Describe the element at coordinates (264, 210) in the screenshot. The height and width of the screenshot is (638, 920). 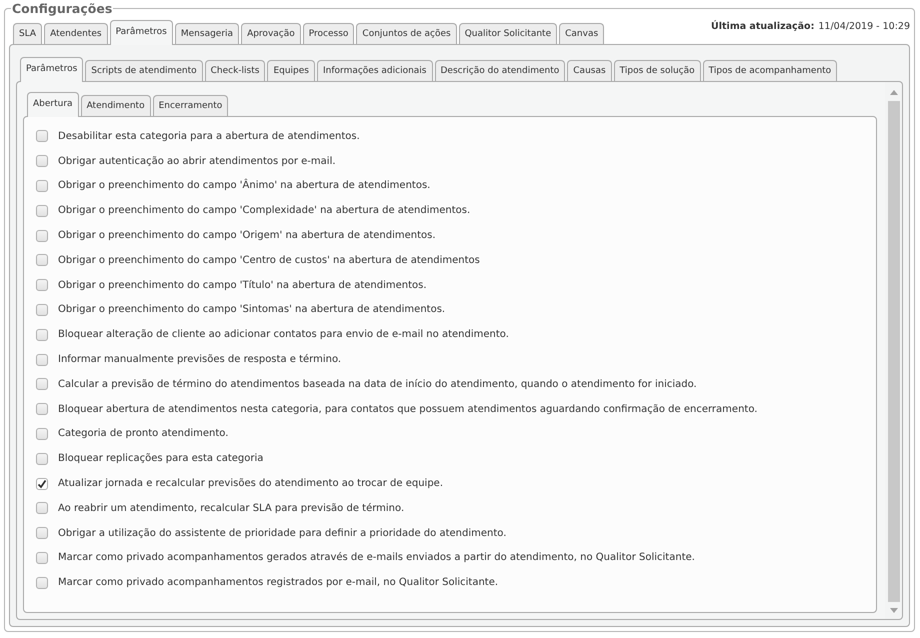
I see `option-label: Obrigar o preenchimento do campo 'Complexidade' na abertura de atendimentos.` at that location.